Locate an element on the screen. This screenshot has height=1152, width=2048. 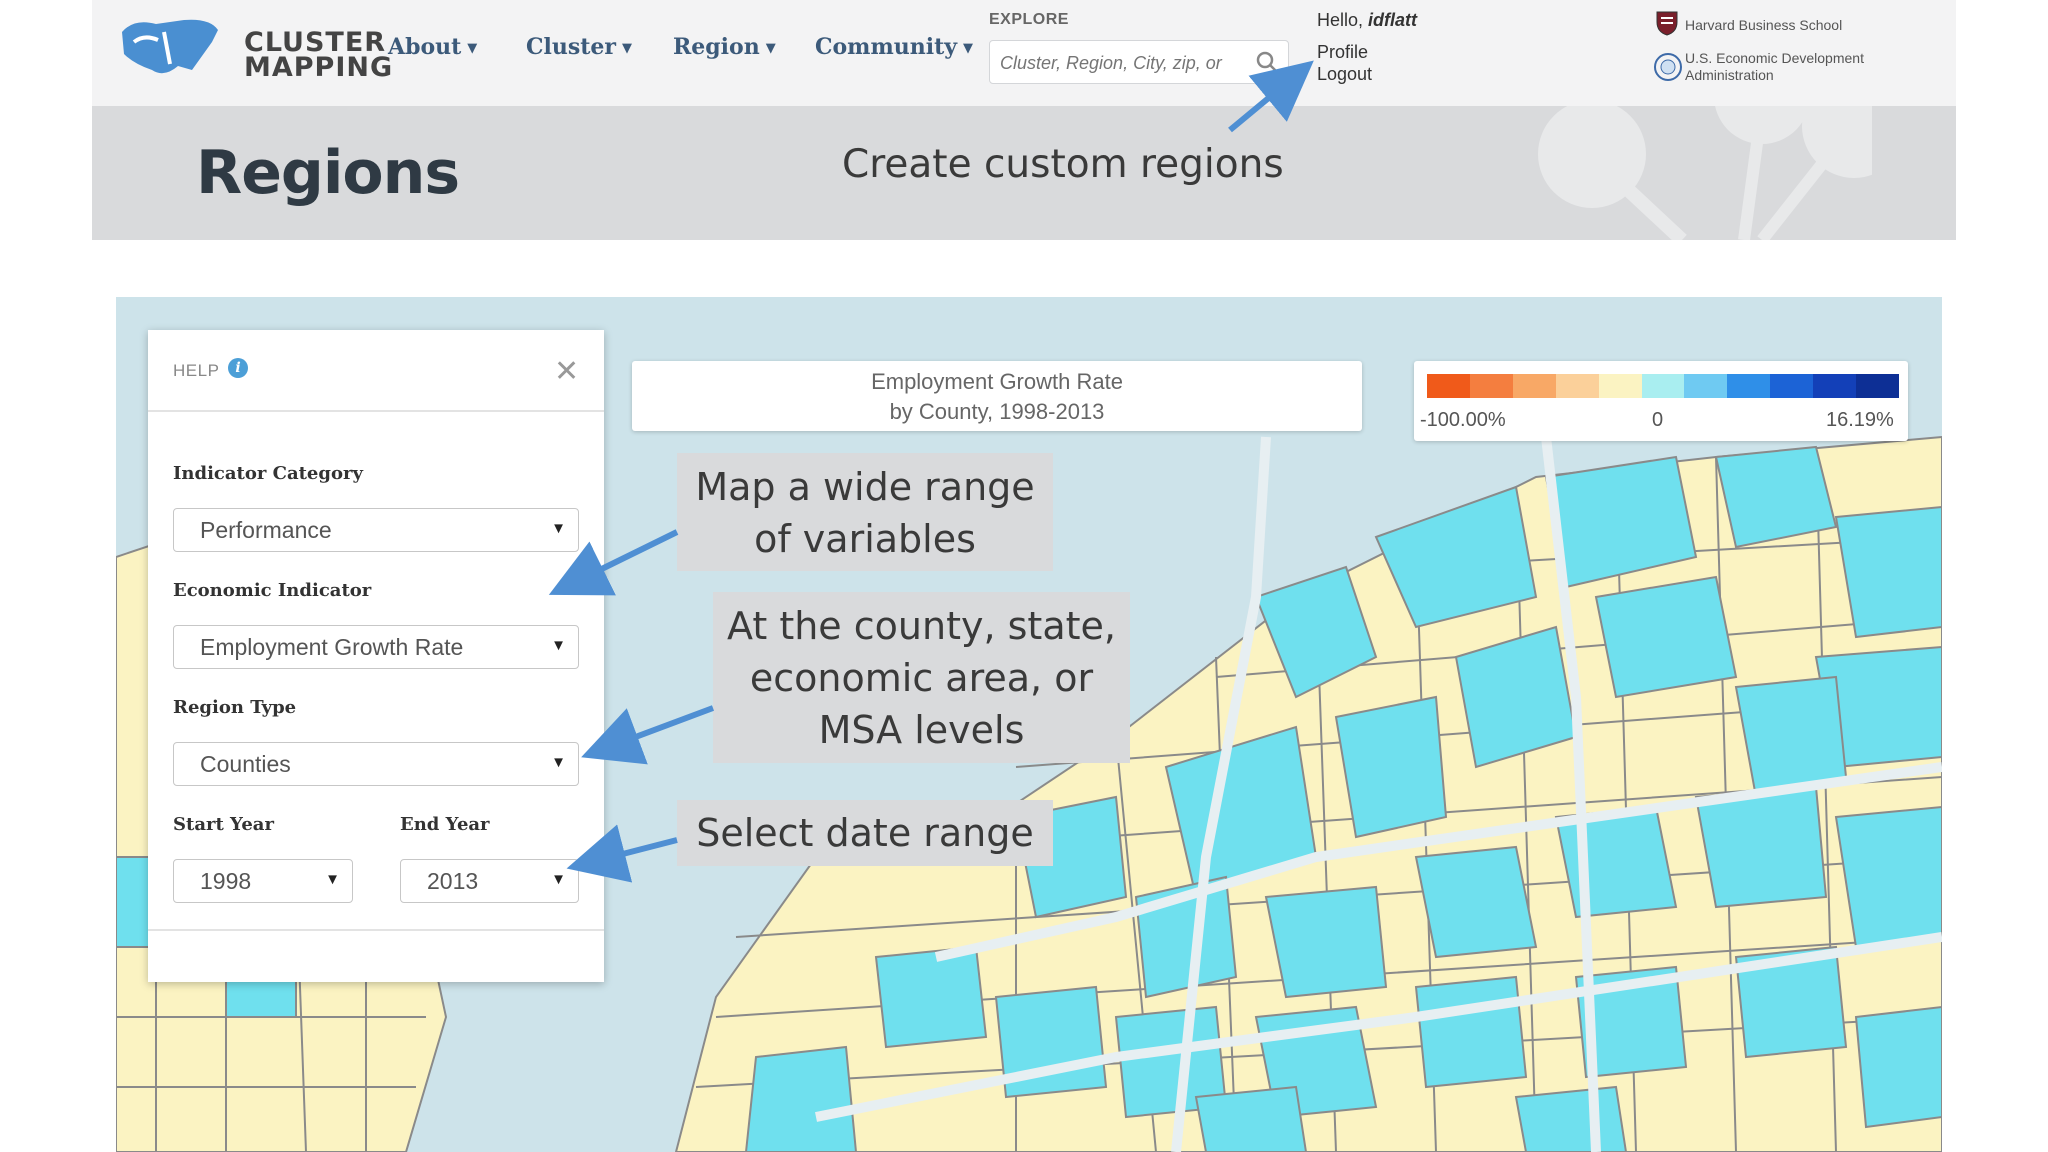
create-regions-callout: Create custom regions is located at coordinates (1063, 164).